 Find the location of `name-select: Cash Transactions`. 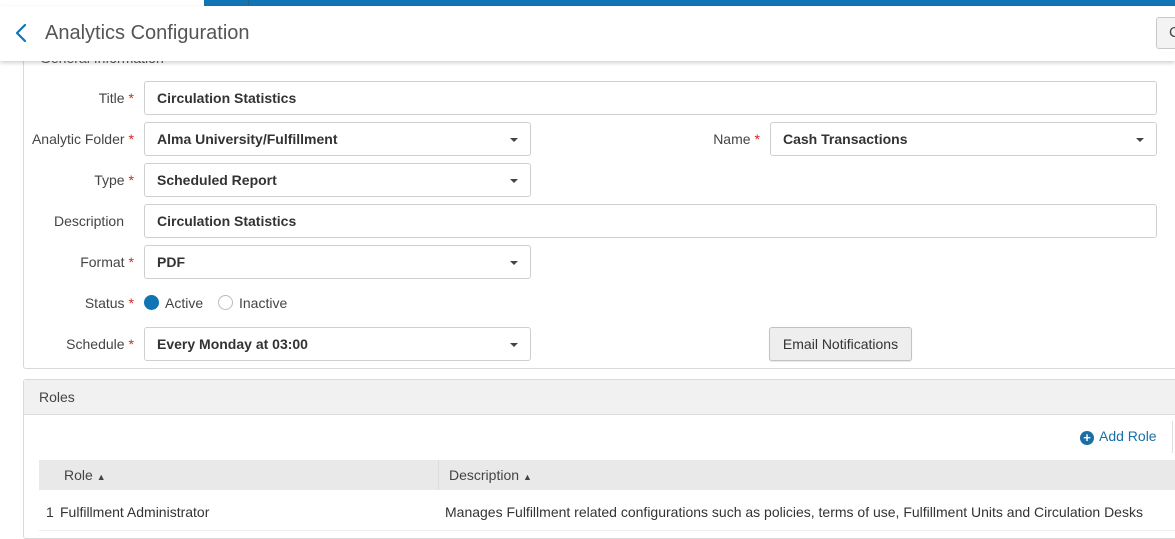

name-select: Cash Transactions is located at coordinates (963, 139).